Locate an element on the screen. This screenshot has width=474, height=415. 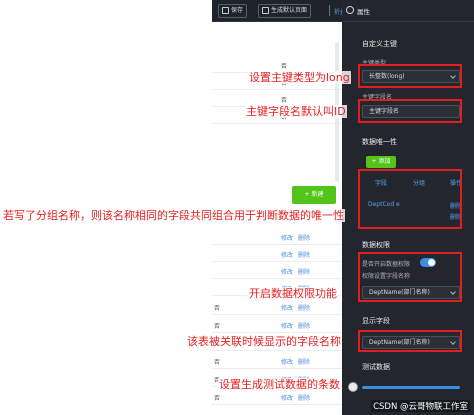
new-button: + 新建 is located at coordinates (314, 195).